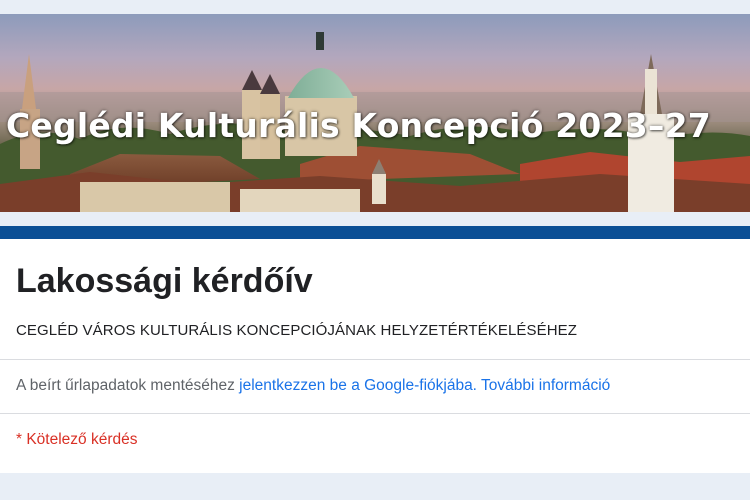  Describe the element at coordinates (128, 385) in the screenshot. I see `signin-notice-text: A beírt űrlapadatok mentéséhez` at that location.